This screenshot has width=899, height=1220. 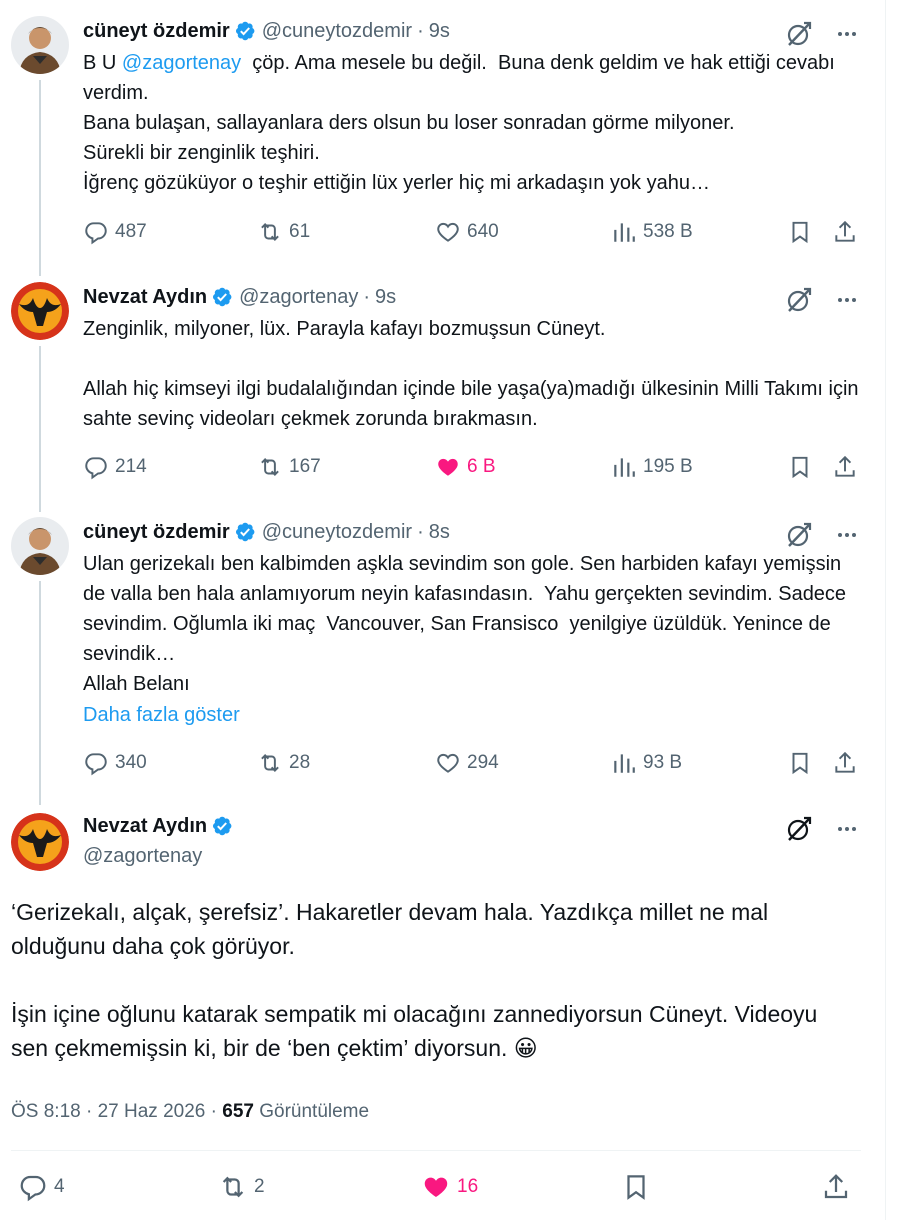 What do you see at coordinates (300, 231) in the screenshot?
I see `repost-count: 61` at bounding box center [300, 231].